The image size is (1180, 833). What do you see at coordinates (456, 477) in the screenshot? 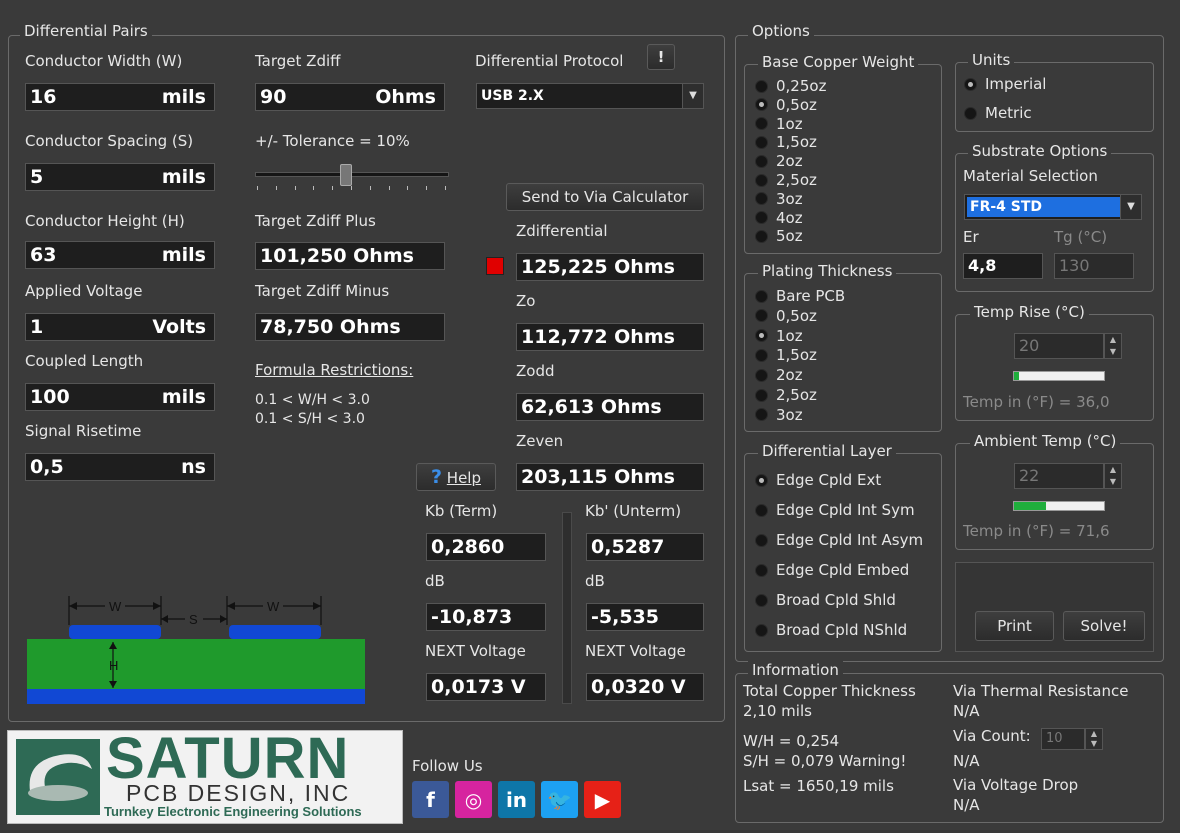
I see `help-button: ? Help` at bounding box center [456, 477].